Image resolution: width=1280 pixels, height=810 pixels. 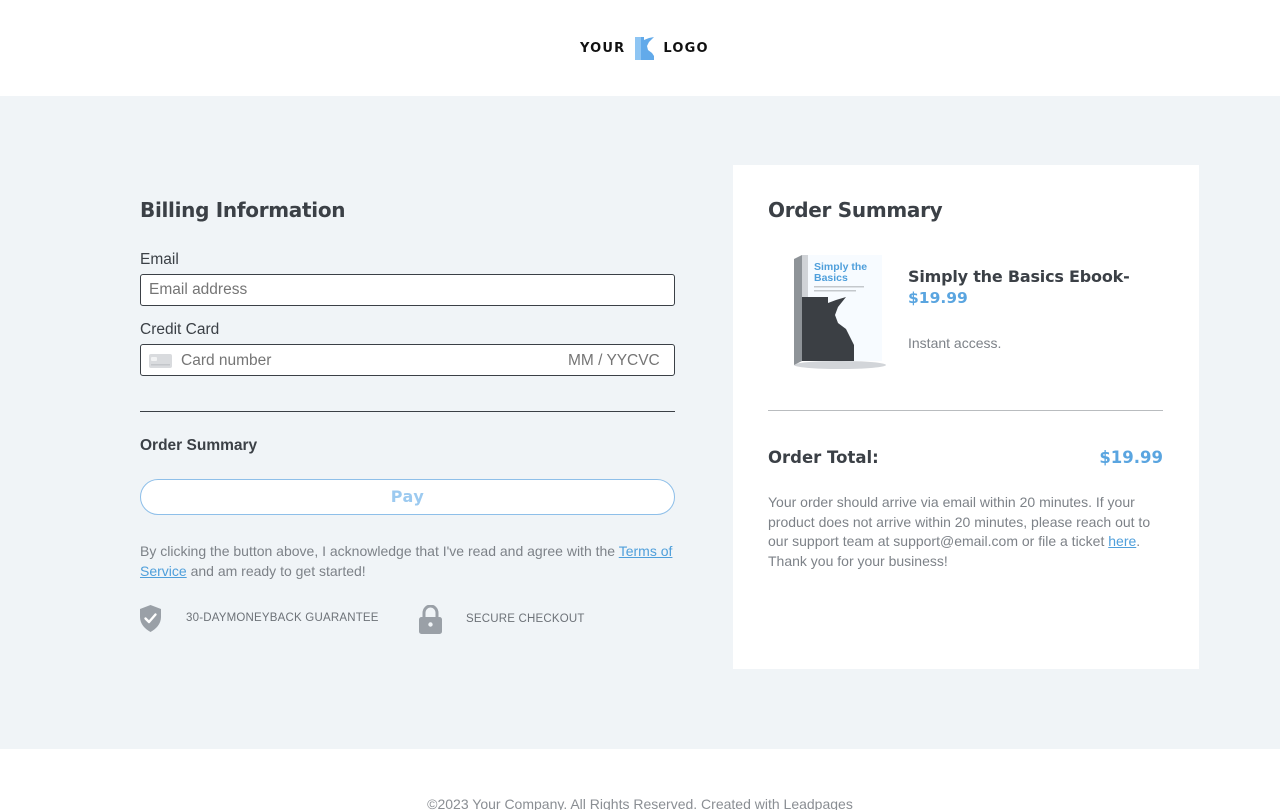 What do you see at coordinates (226, 361) in the screenshot?
I see `card-number-input: Card number` at bounding box center [226, 361].